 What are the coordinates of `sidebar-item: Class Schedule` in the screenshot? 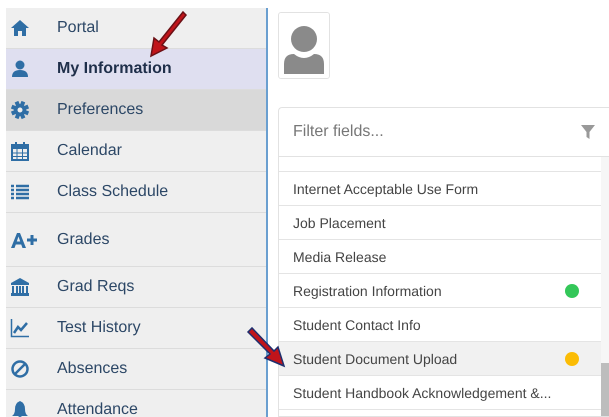 It's located at (136, 192).